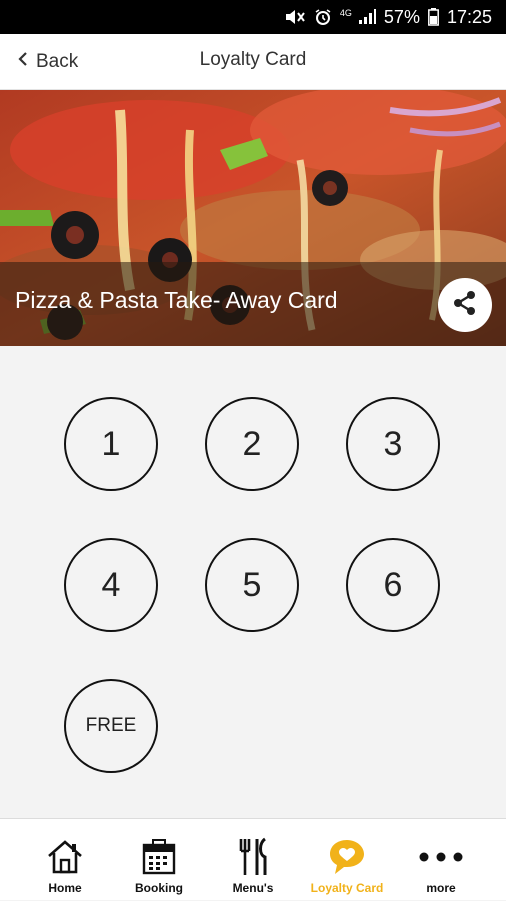  Describe the element at coordinates (252, 444) in the screenshot. I see `stamp-2: 2` at that location.